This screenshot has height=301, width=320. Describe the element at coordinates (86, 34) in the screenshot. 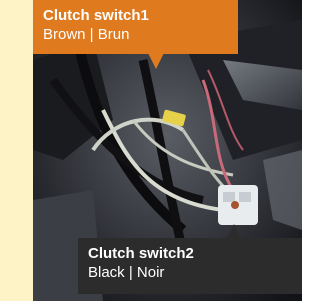

I see `callout-top-subtitle: Brown | Brun` at that location.